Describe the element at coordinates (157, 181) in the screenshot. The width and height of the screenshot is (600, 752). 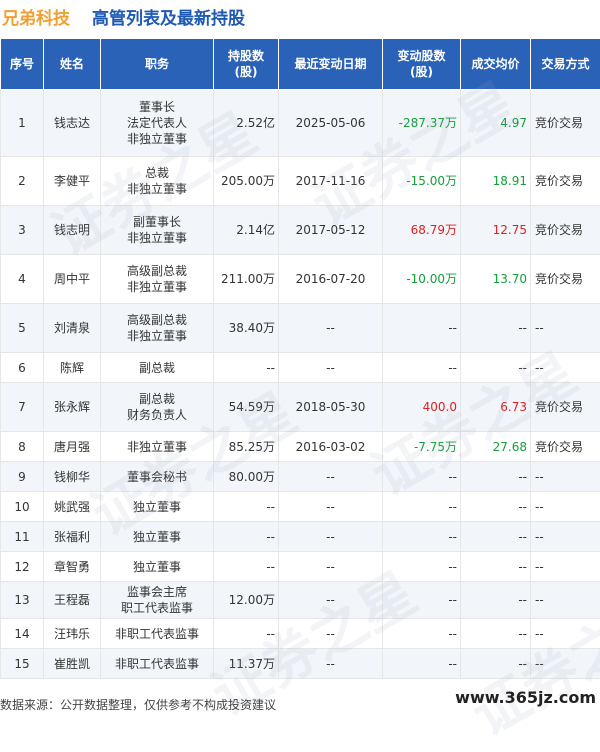
I see `cell-position: 总裁非独立董事` at that location.